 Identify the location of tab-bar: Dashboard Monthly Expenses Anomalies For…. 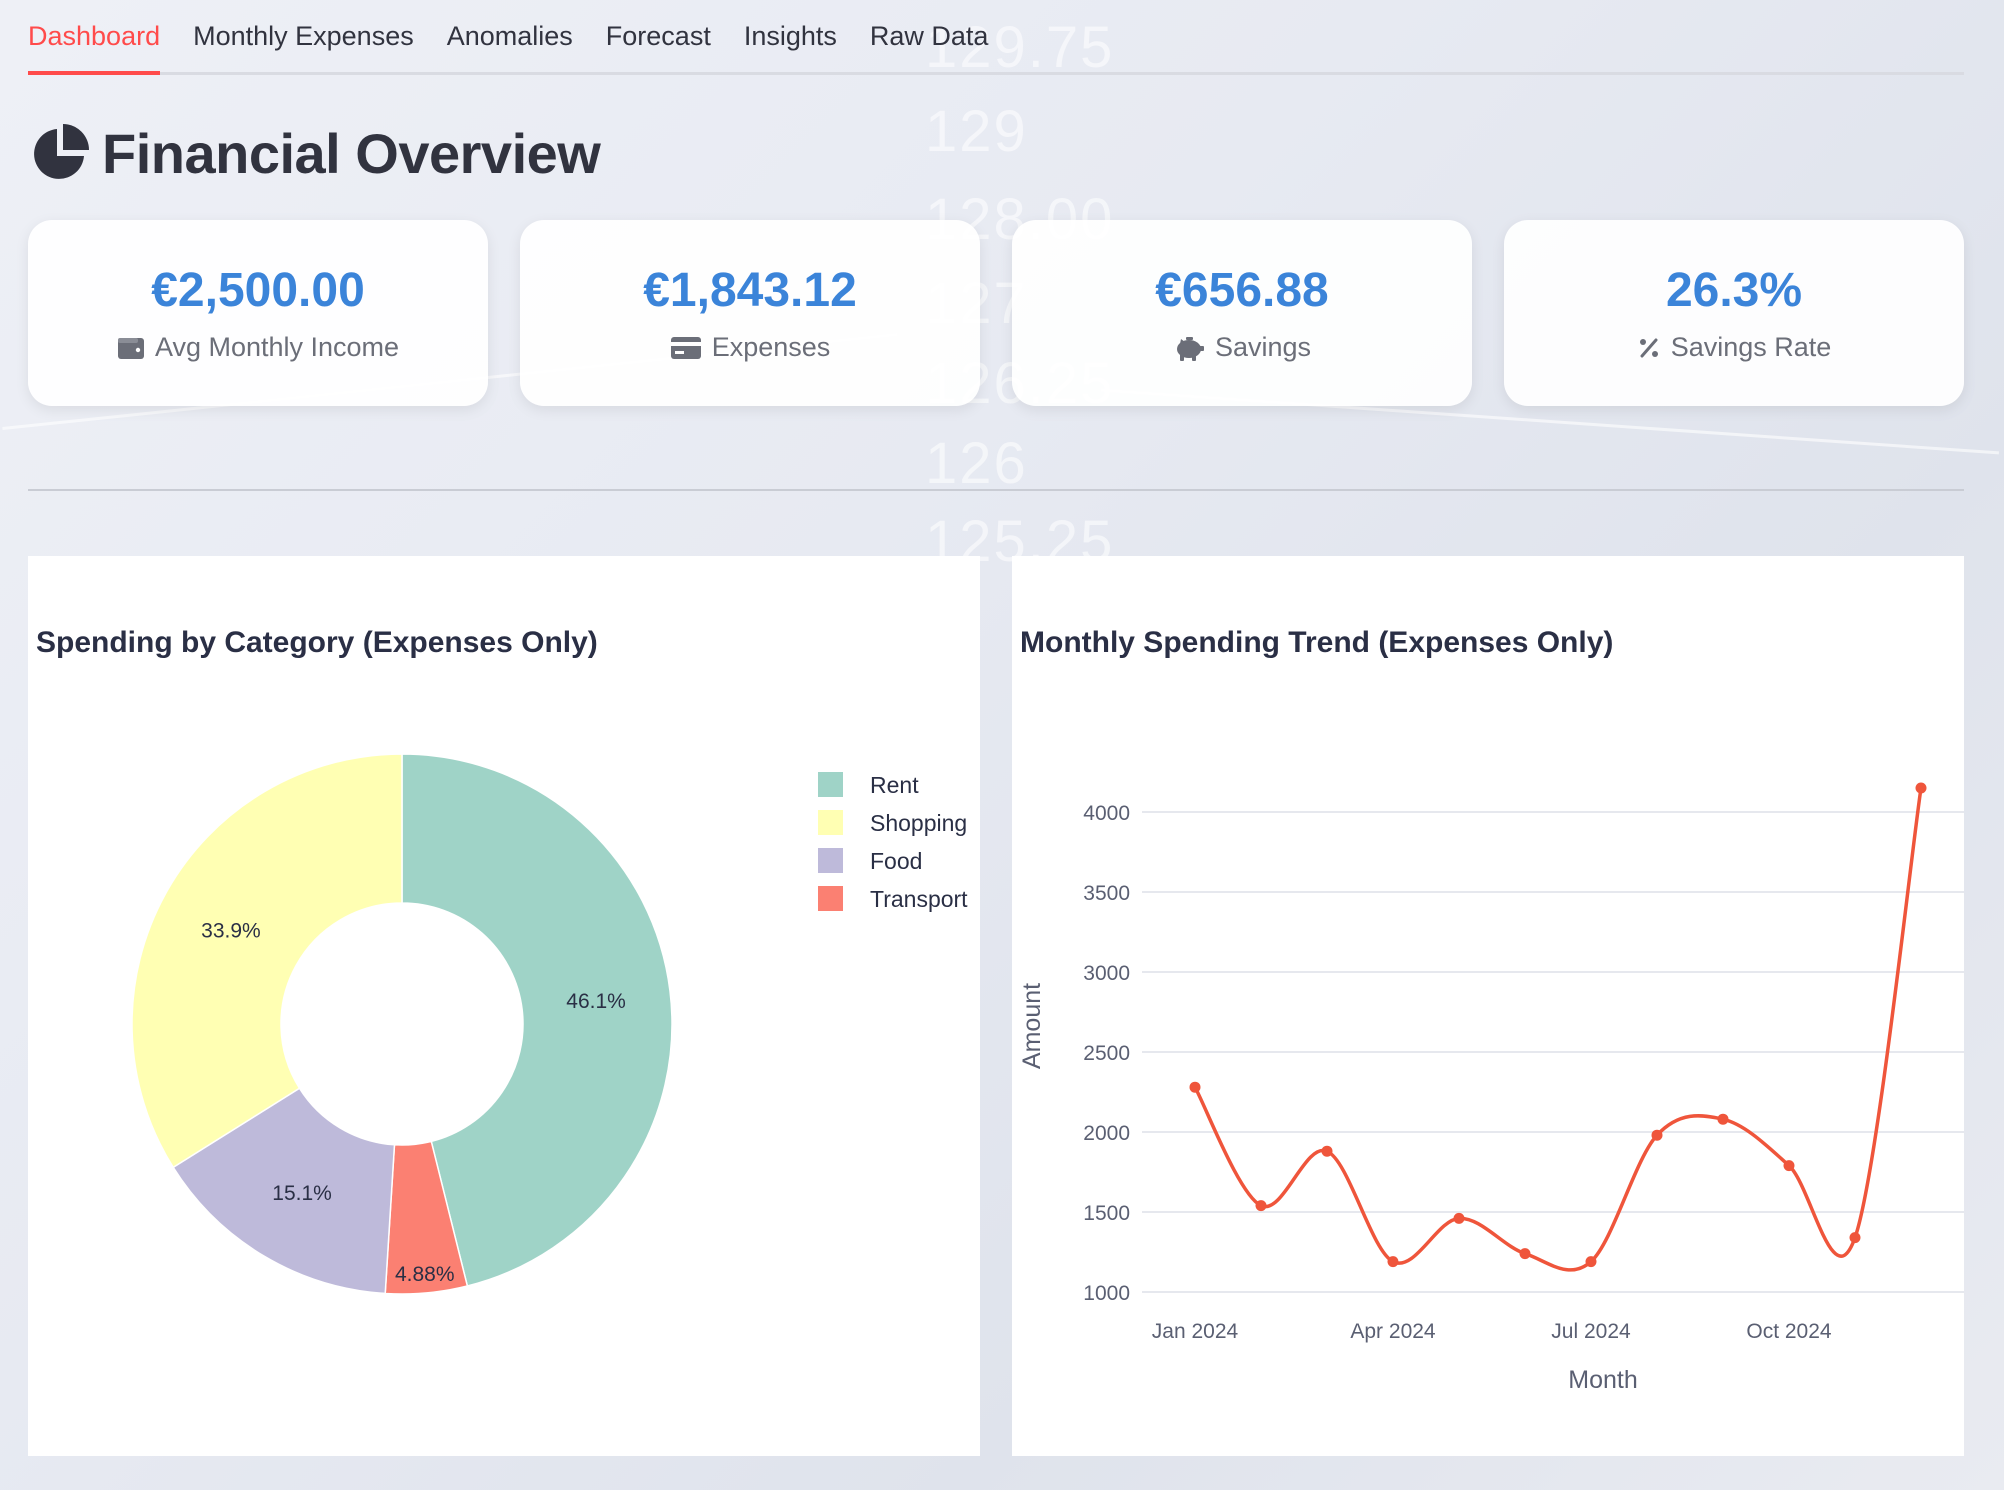
(996, 37).